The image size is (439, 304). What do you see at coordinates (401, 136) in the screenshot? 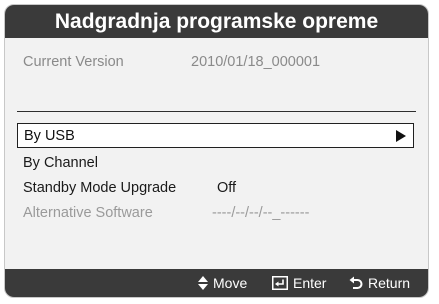
I see `arrow-right-icon` at bounding box center [401, 136].